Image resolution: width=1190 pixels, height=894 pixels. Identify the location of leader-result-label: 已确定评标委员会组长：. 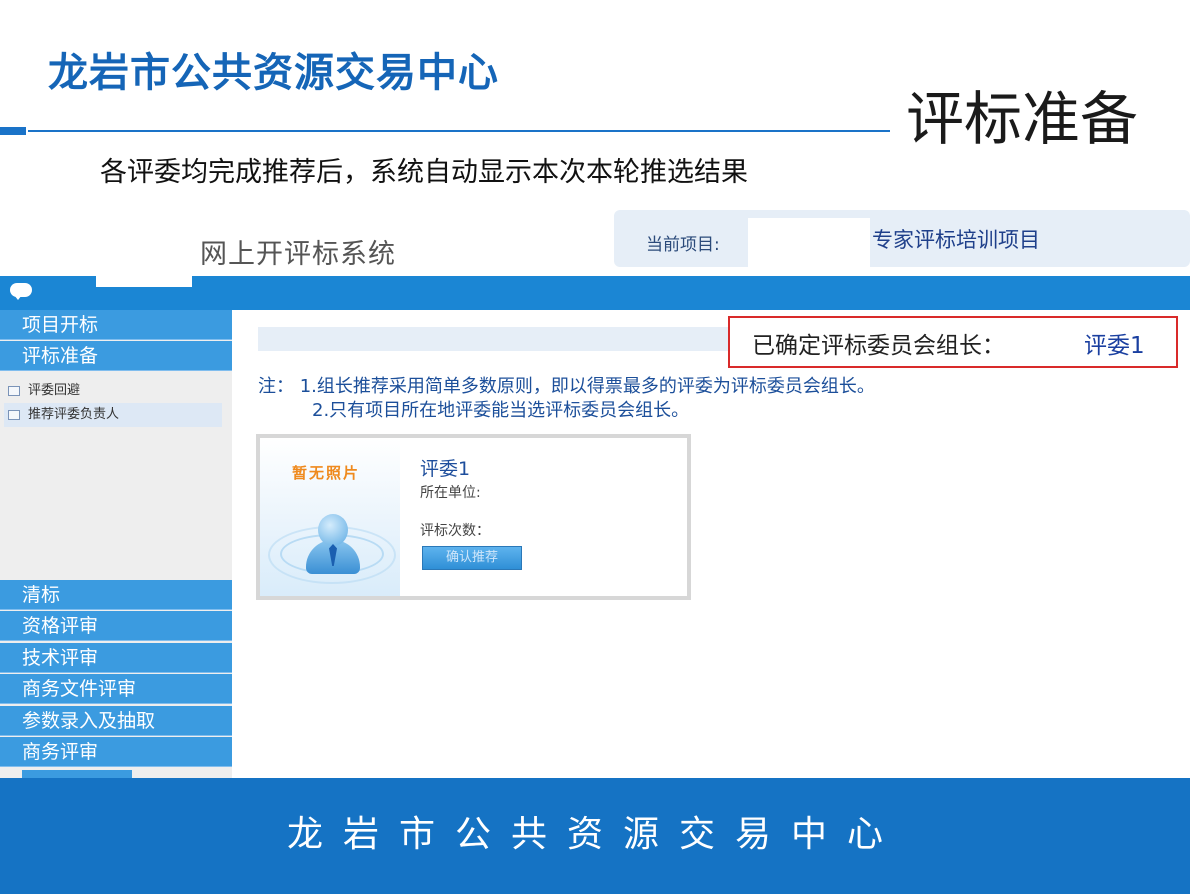
(878, 346).